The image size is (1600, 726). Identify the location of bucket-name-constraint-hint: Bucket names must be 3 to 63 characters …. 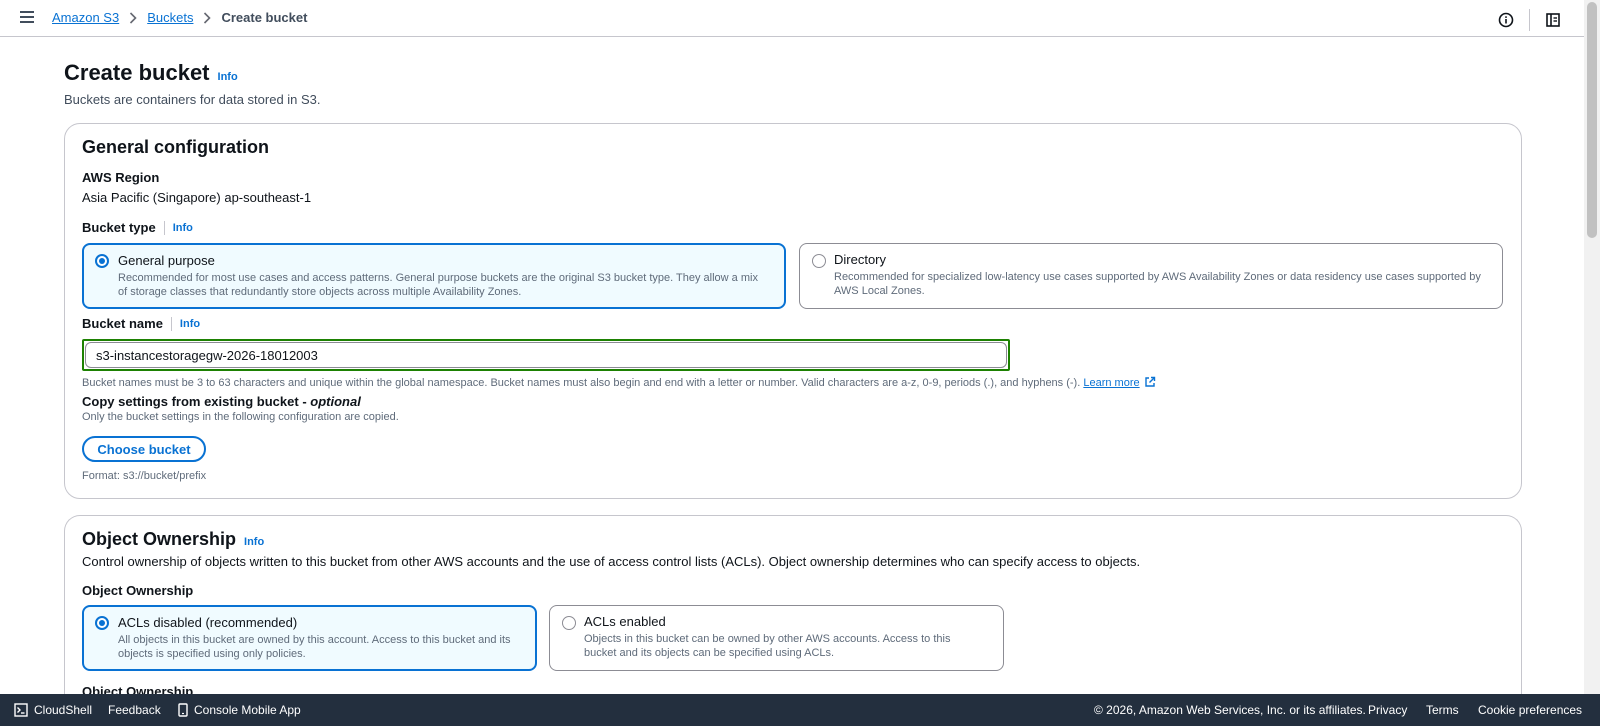
(619, 383).